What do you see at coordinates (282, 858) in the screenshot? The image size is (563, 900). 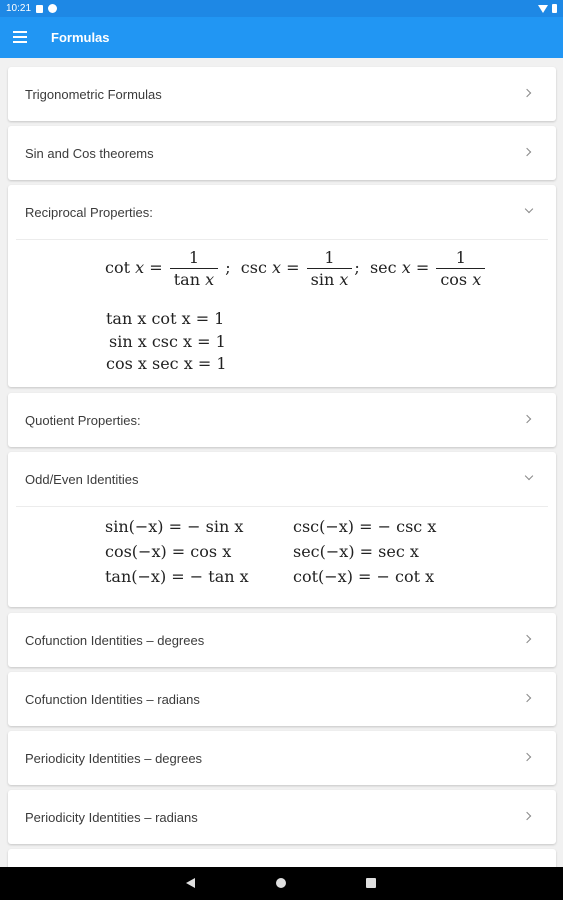 I see `section-next-partial` at bounding box center [282, 858].